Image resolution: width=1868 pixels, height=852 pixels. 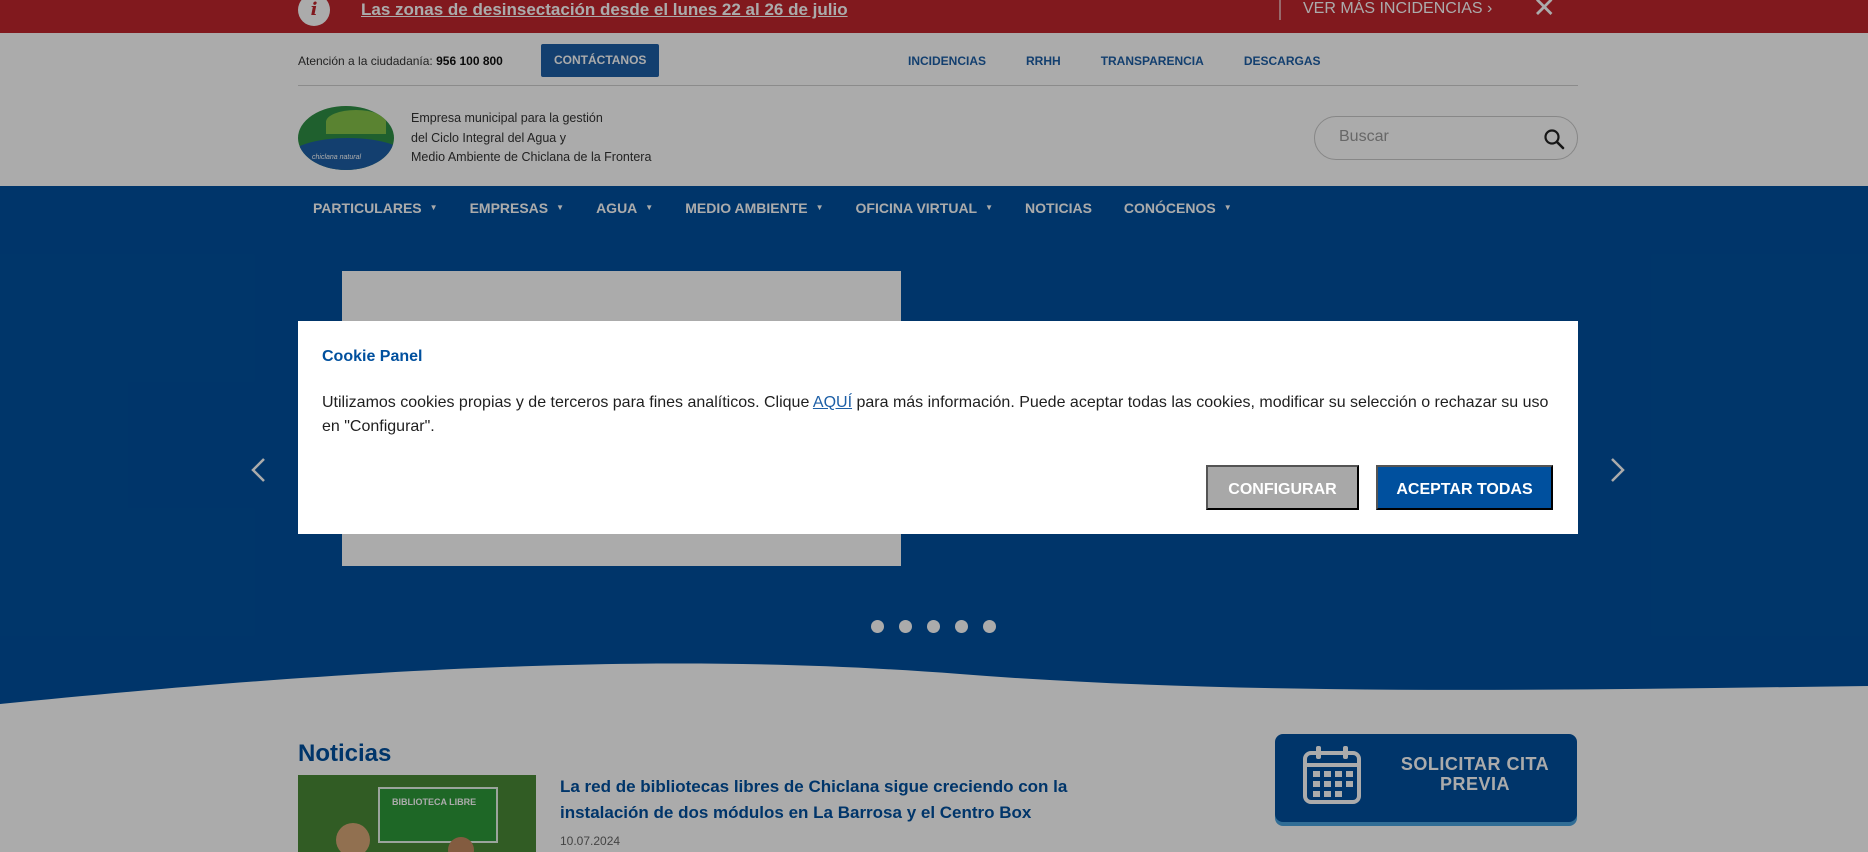 I want to click on cookie-info-link: AQUÍ, so click(x=832, y=402).